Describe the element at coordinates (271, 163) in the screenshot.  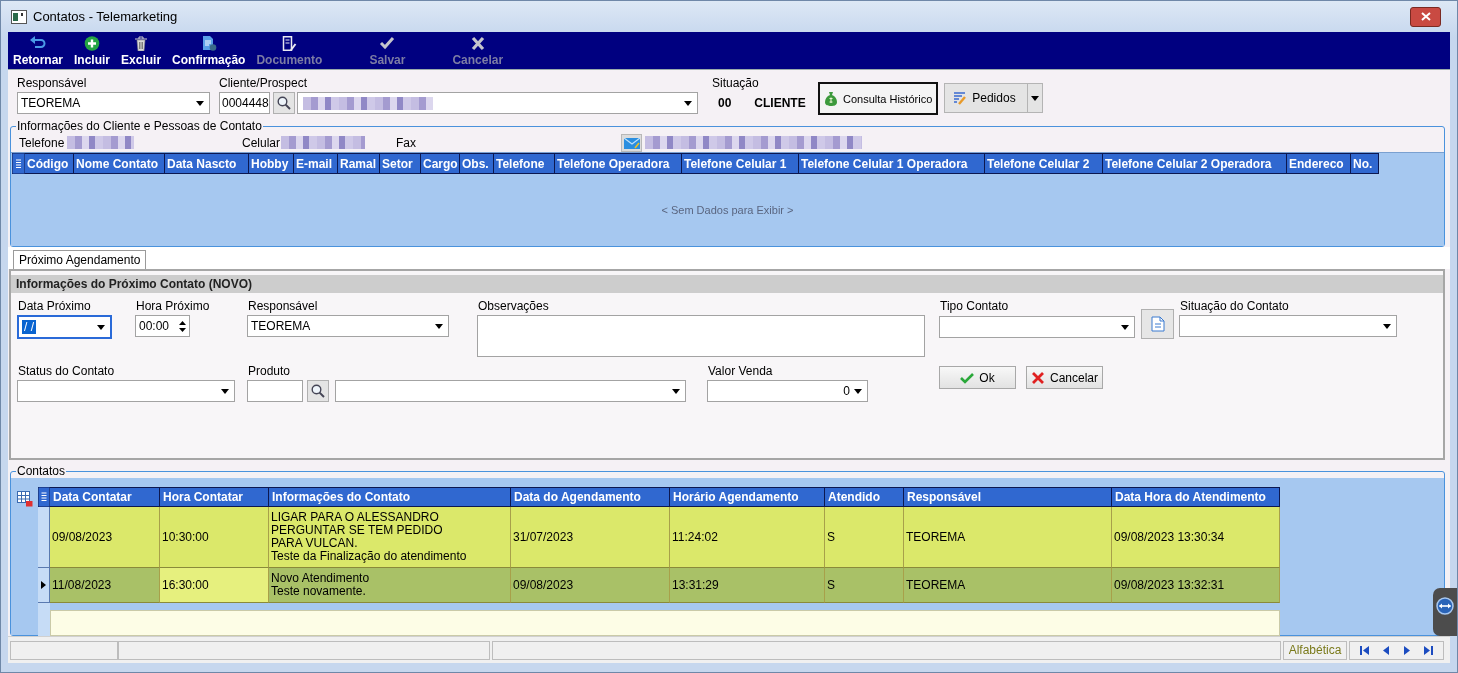
I see `column-header: Hobby` at that location.